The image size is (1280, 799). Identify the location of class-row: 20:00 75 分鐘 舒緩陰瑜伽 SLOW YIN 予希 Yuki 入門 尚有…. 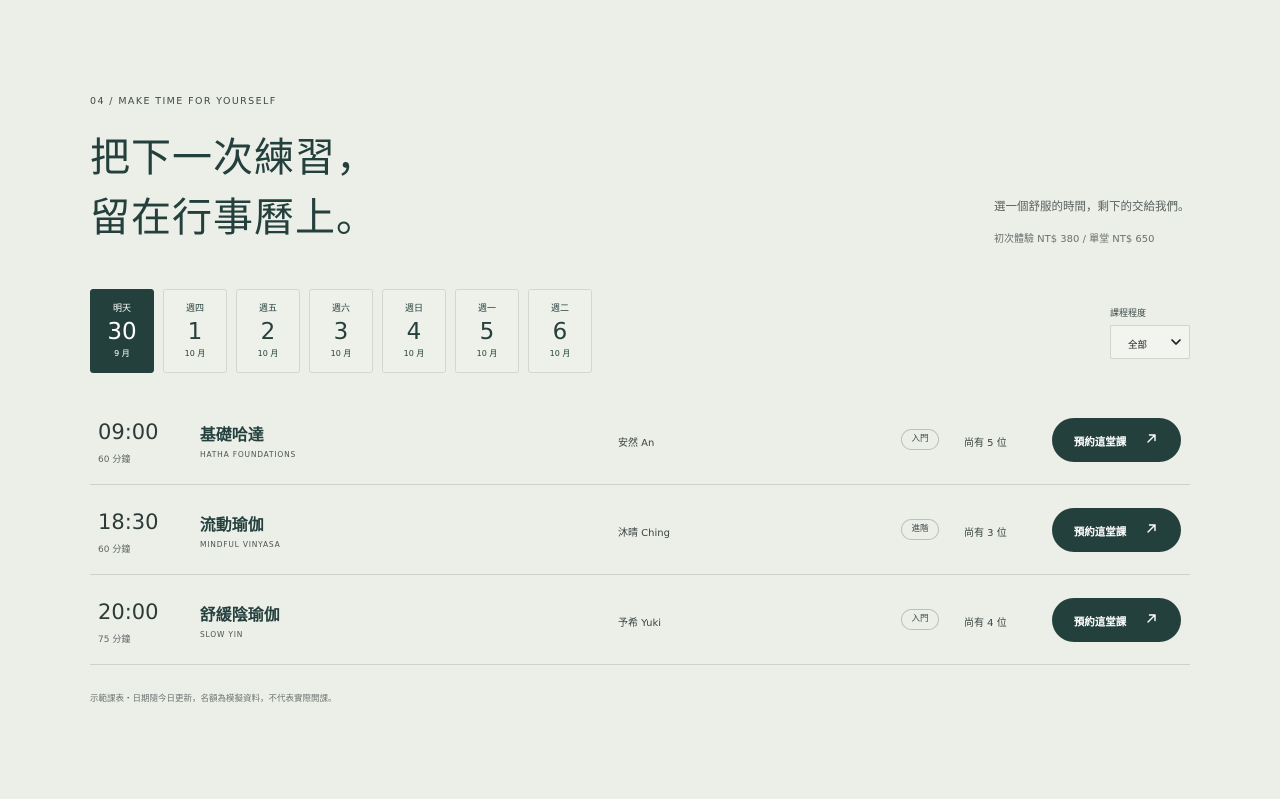
(640, 620).